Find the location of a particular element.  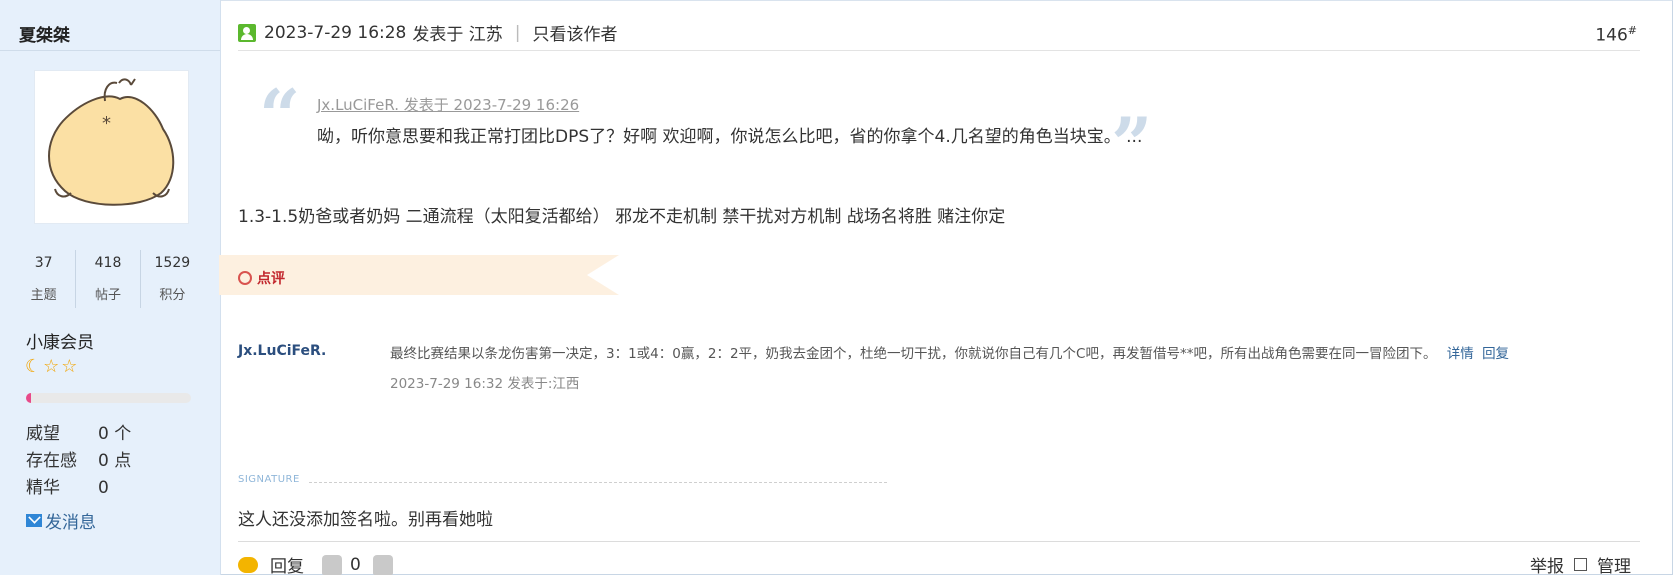

prop-key: 存在感 is located at coordinates (51, 461).